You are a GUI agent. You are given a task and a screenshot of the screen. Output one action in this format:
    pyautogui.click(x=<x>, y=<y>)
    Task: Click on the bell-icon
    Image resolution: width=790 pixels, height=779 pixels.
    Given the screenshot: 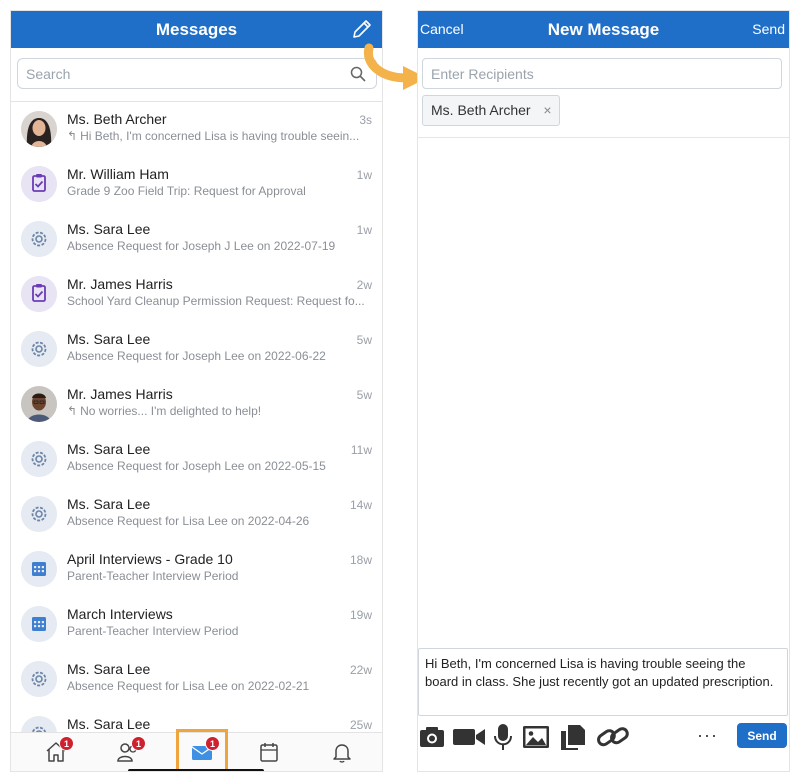 What is the action you would take?
    pyautogui.click(x=342, y=753)
    